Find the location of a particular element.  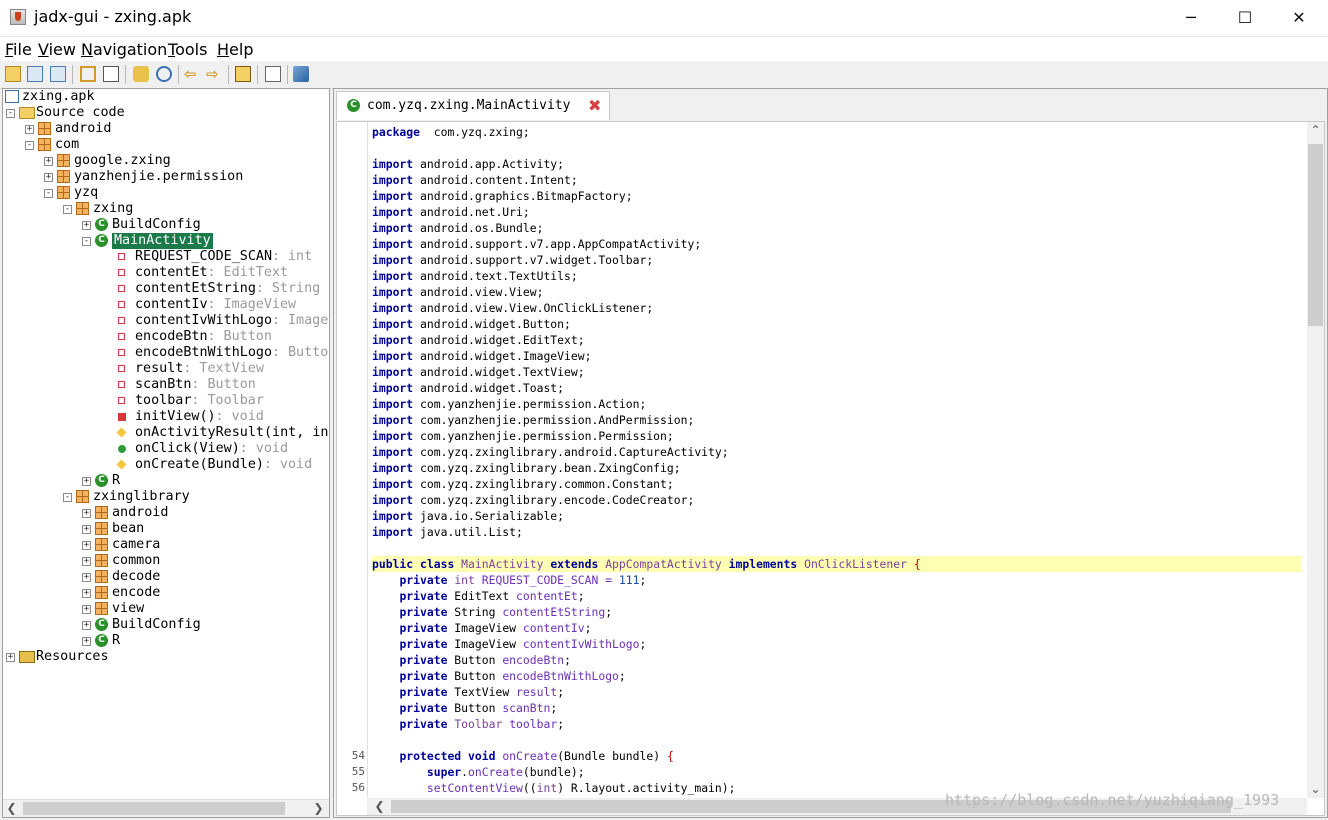

tree-item: result : TextView is located at coordinates (166, 369).